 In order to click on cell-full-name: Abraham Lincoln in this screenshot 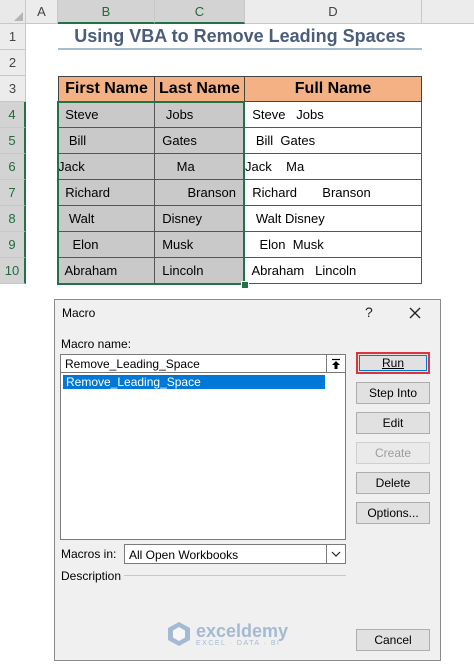, I will do `click(333, 271)`.